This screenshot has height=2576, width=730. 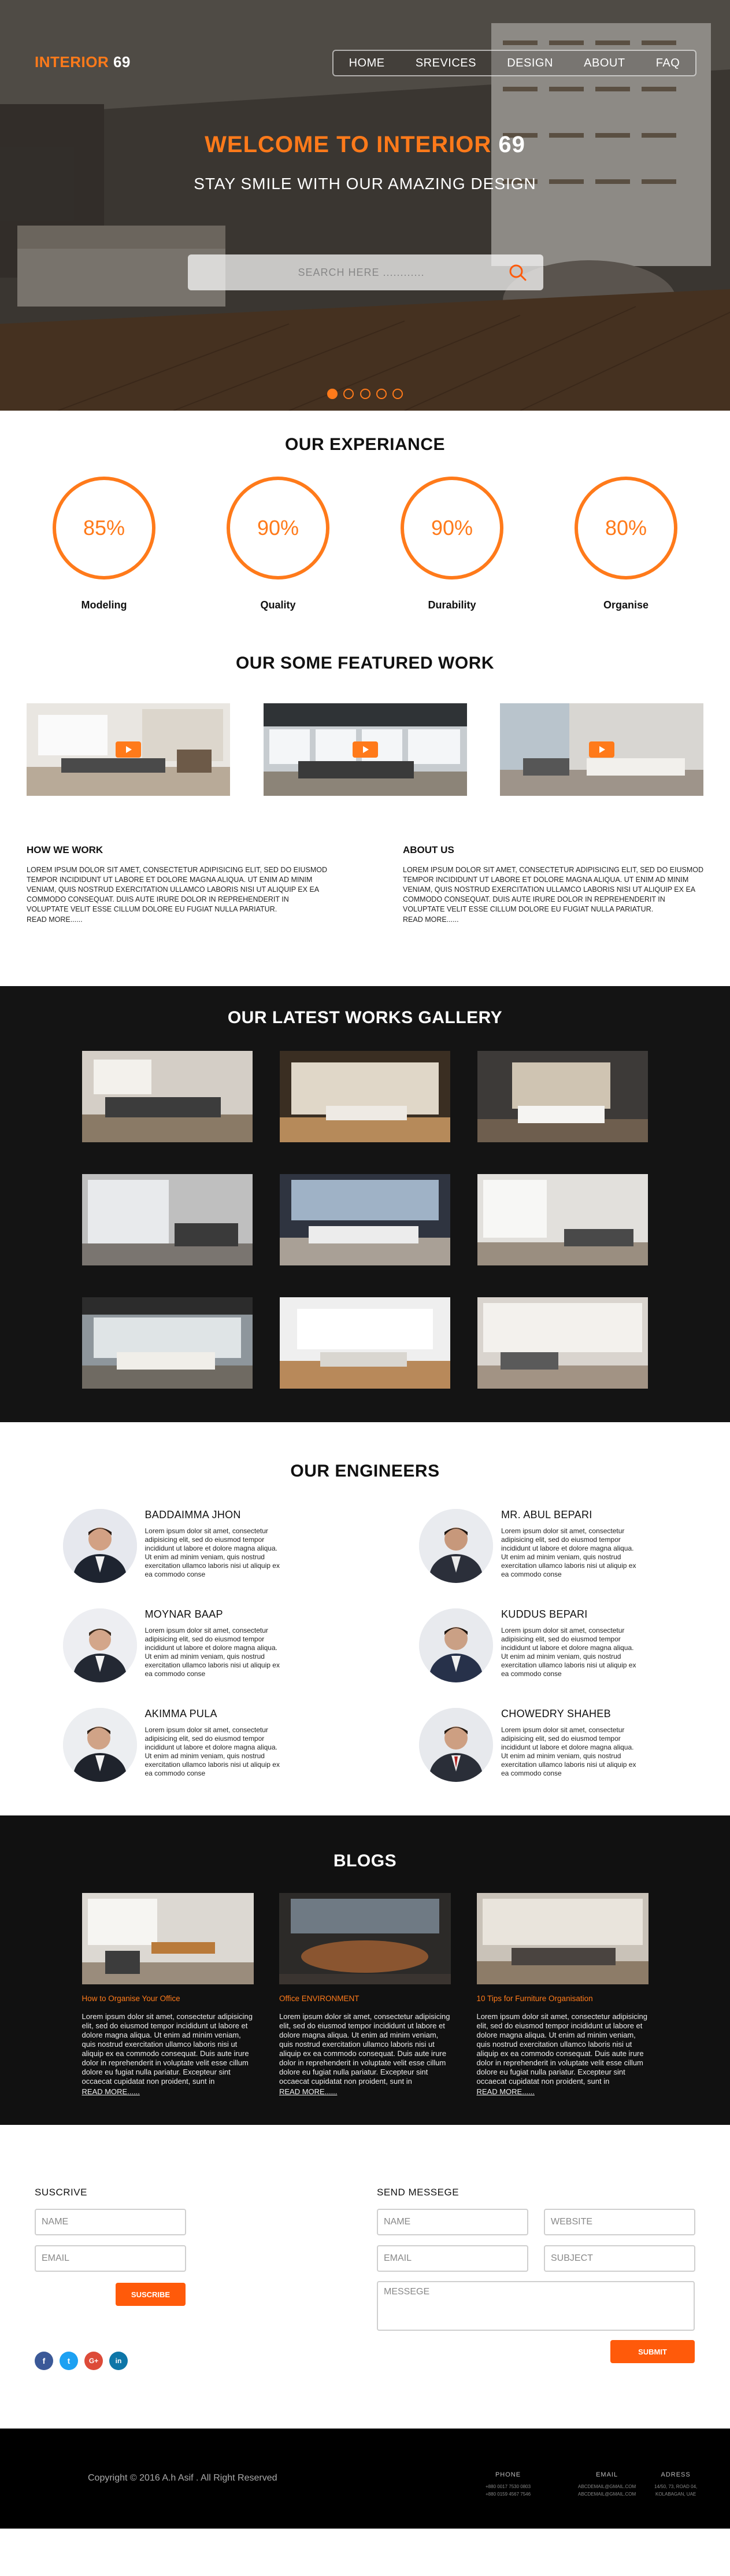 I want to click on stat-value: 80%, so click(x=626, y=528).